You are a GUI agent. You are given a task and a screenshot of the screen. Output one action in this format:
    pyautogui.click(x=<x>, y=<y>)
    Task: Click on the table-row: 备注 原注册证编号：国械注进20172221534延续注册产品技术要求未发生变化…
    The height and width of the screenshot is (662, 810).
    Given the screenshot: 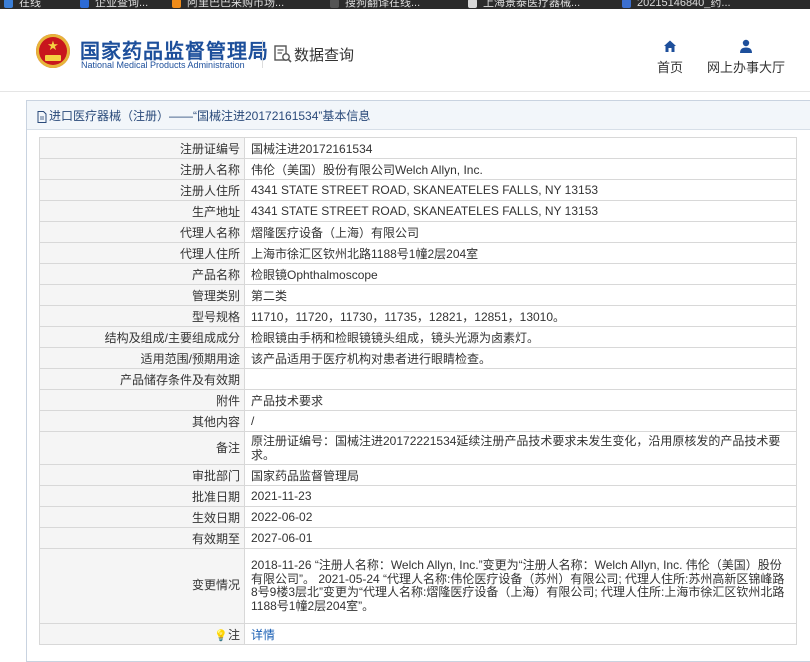 What is the action you would take?
    pyautogui.click(x=418, y=448)
    